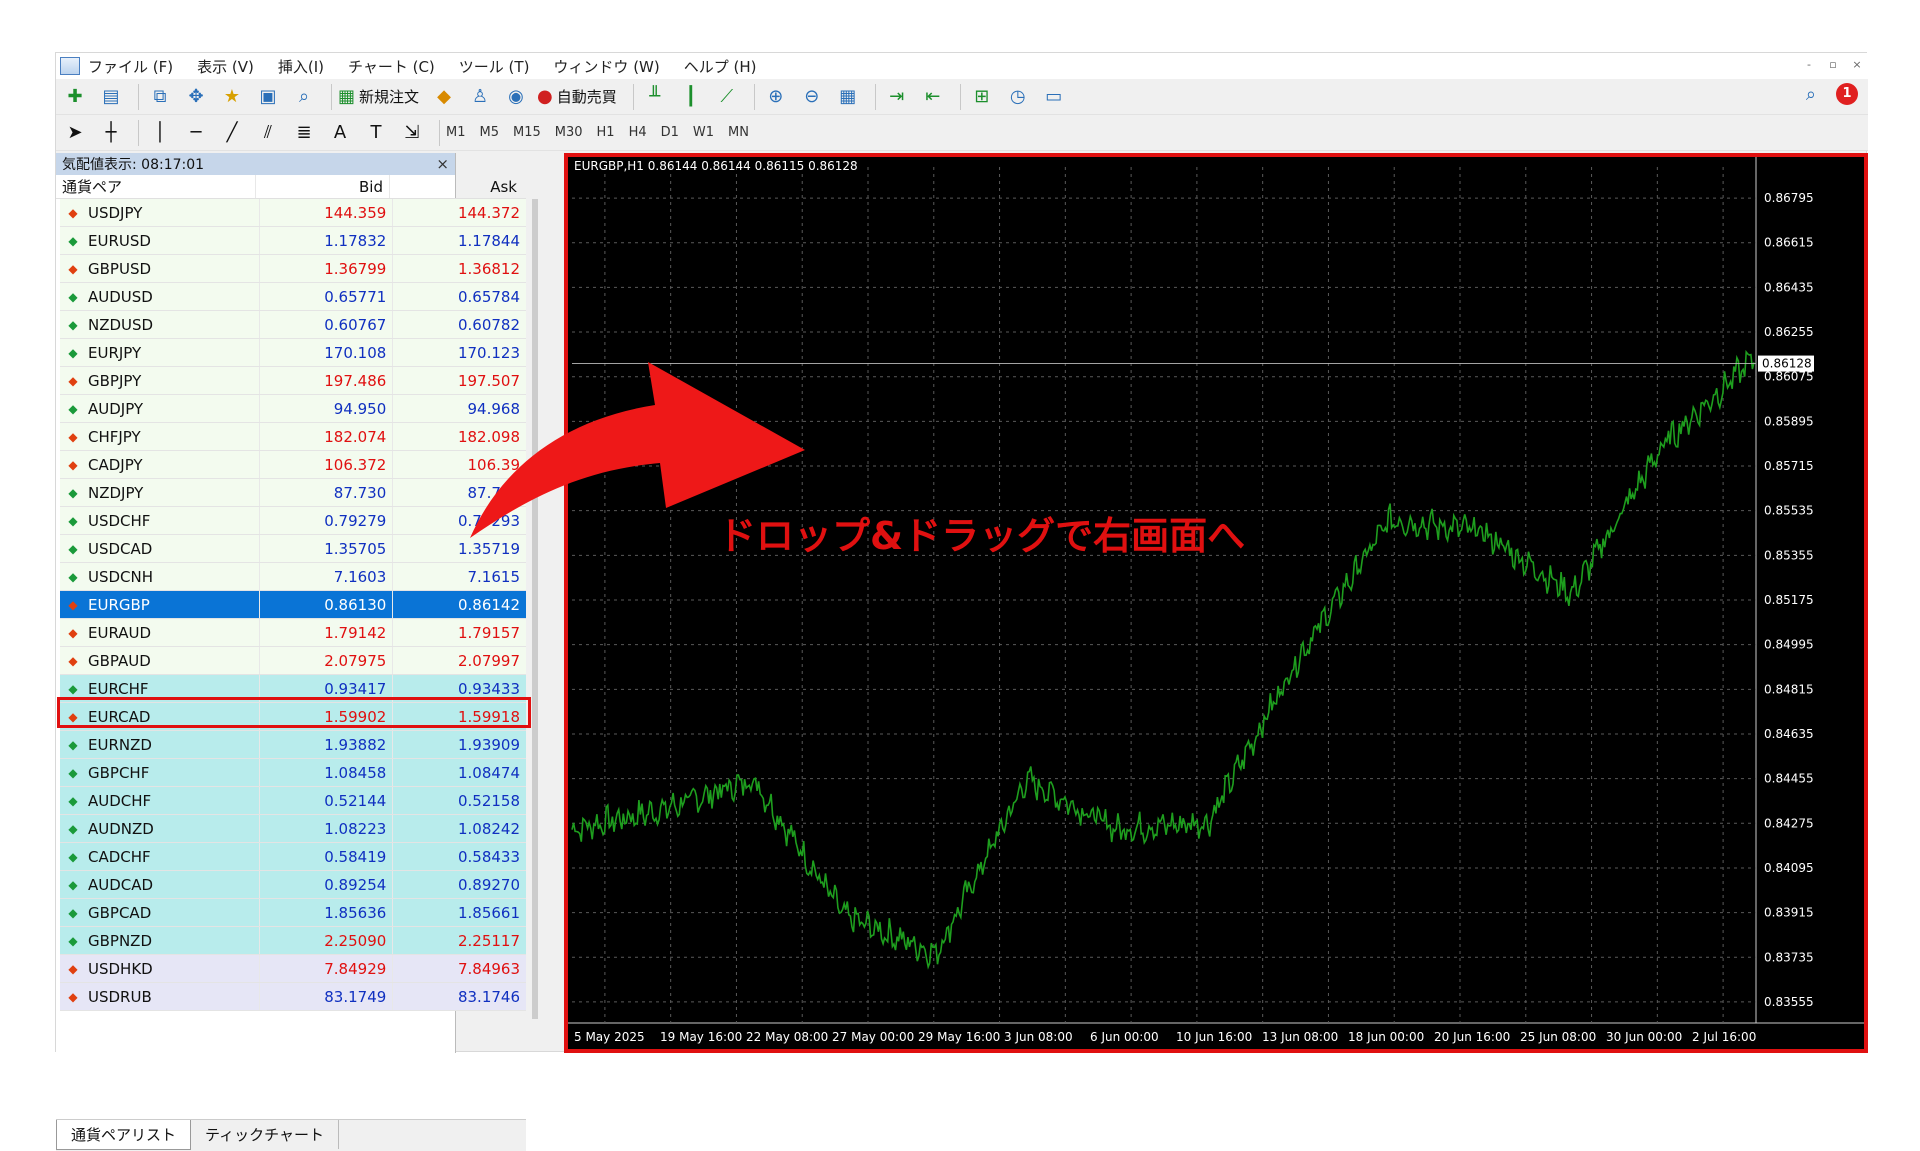 The image size is (1920, 1151). What do you see at coordinates (444, 97) in the screenshot?
I see `metaeditor-icon: ◆` at bounding box center [444, 97].